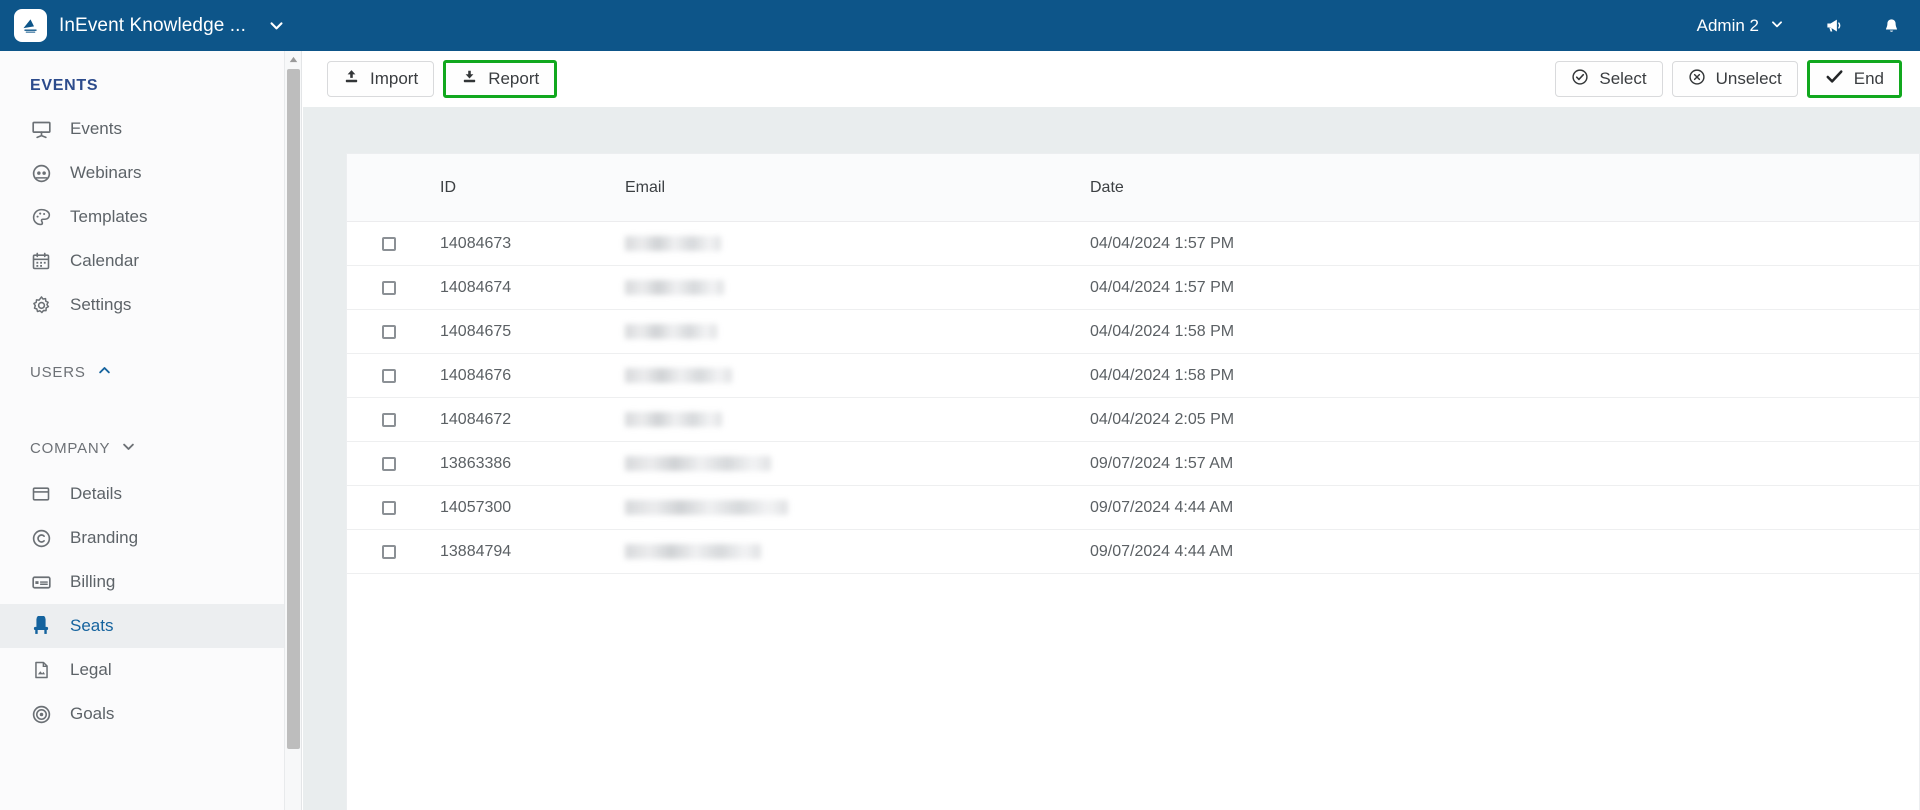  Describe the element at coordinates (476, 243) in the screenshot. I see `cell-id: 14084673` at that location.